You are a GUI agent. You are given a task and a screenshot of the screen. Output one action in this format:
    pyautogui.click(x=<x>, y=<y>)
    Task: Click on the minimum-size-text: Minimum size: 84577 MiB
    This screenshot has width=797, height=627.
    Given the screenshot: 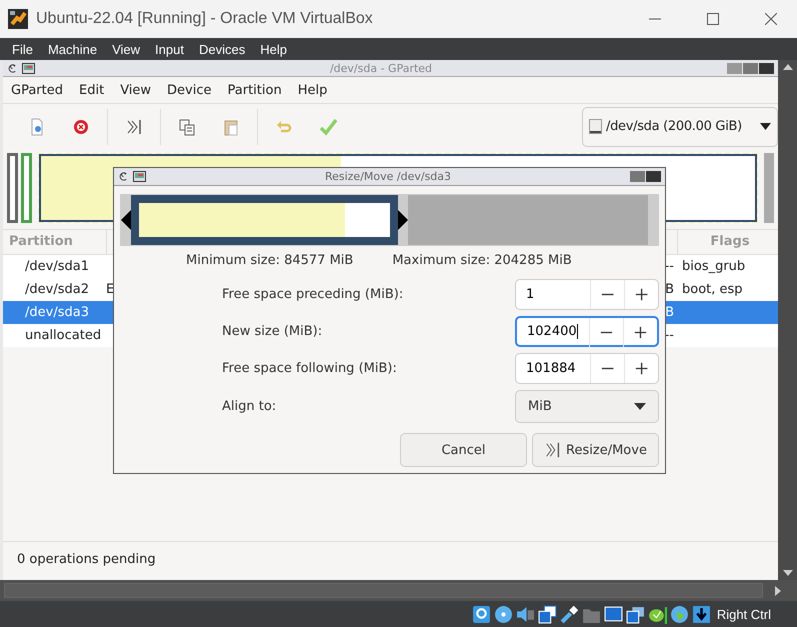 What is the action you would take?
    pyautogui.click(x=270, y=260)
    